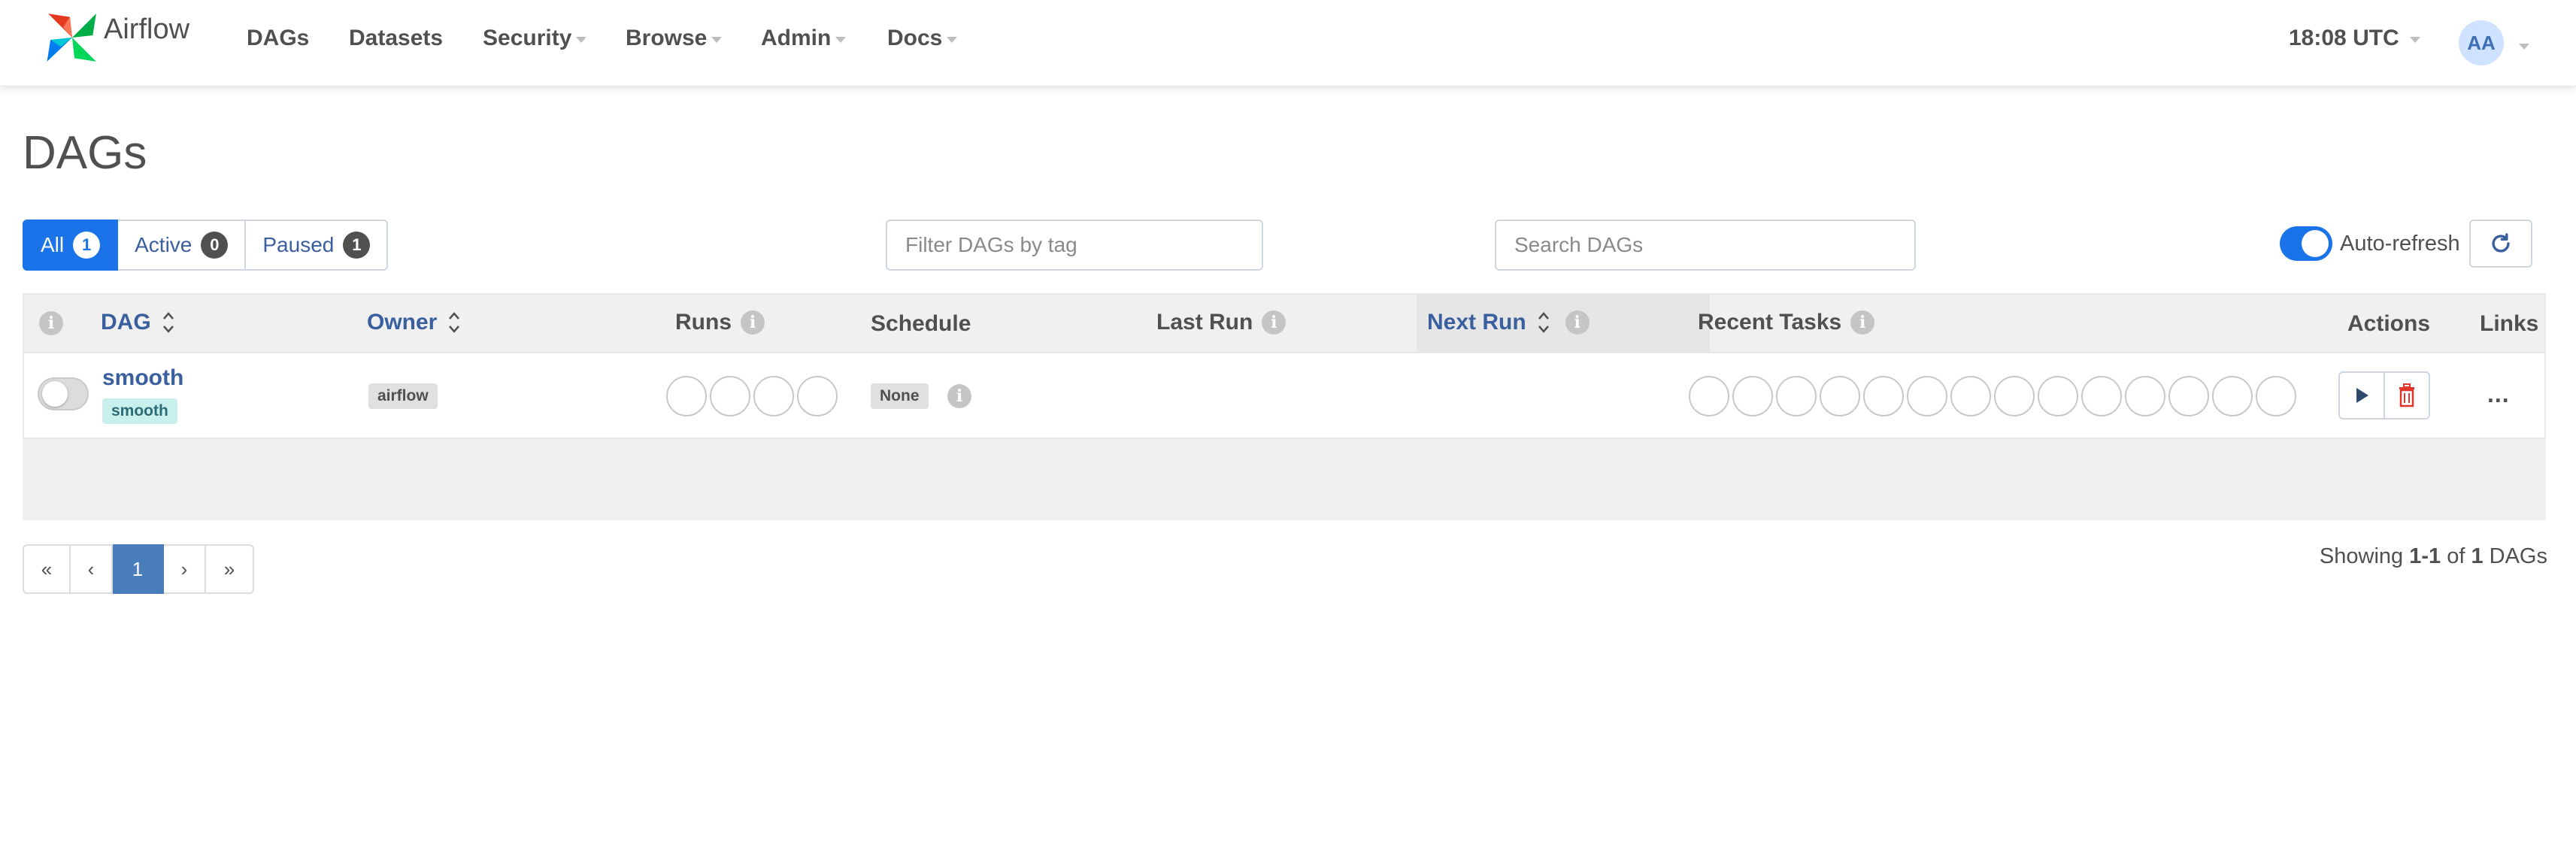 The height and width of the screenshot is (860, 2576). What do you see at coordinates (1770, 322) in the screenshot?
I see `column-recent-tasks-label: Recent Tasks` at bounding box center [1770, 322].